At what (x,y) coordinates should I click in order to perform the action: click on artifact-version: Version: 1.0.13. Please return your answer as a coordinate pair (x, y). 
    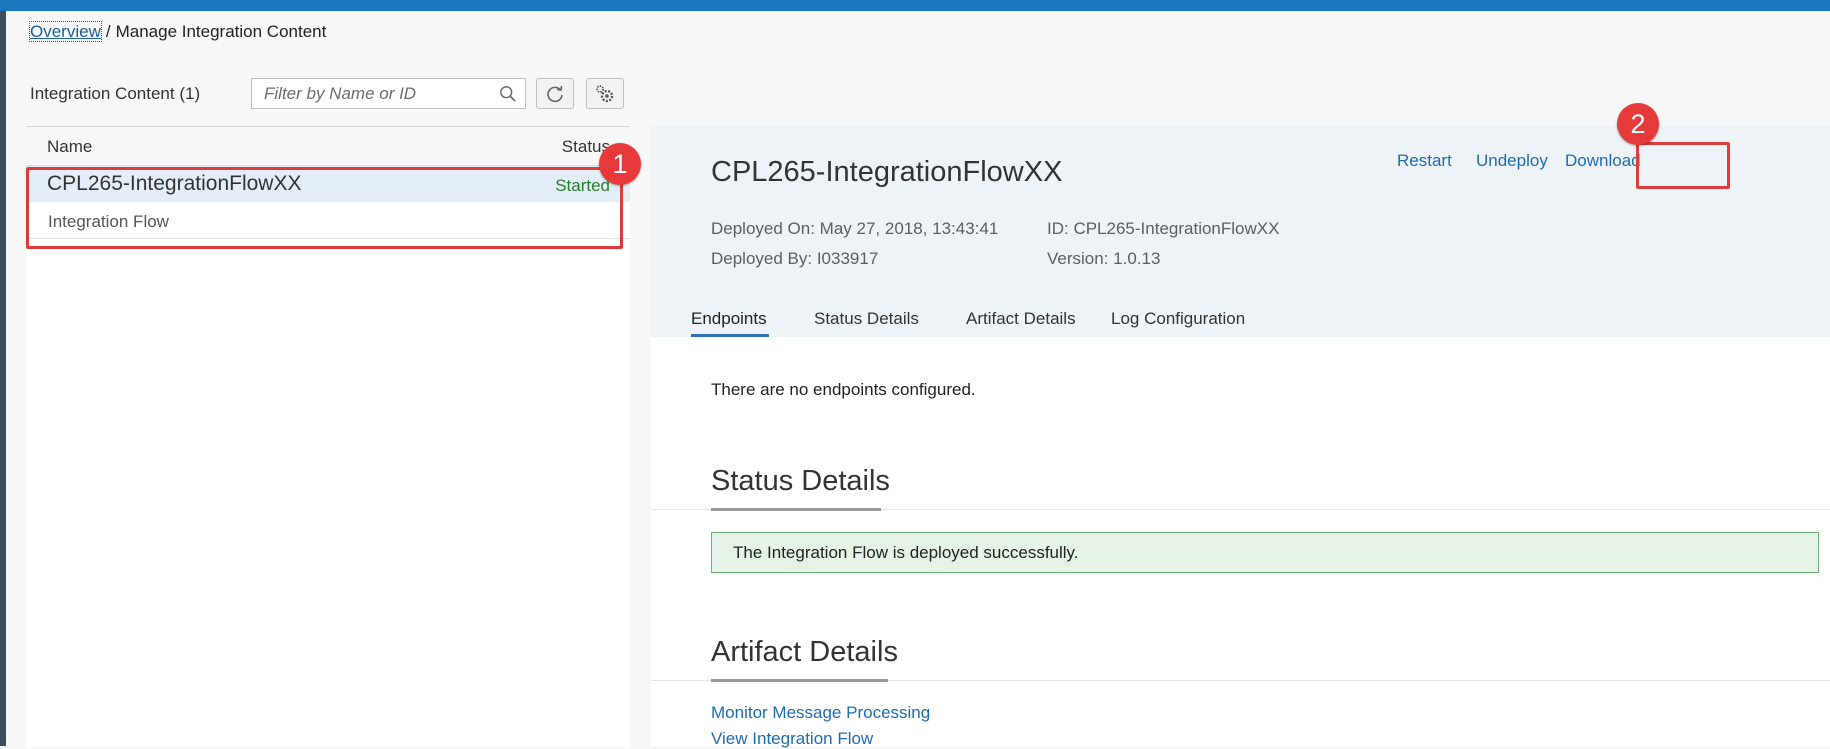
    Looking at the image, I should click on (1104, 258).